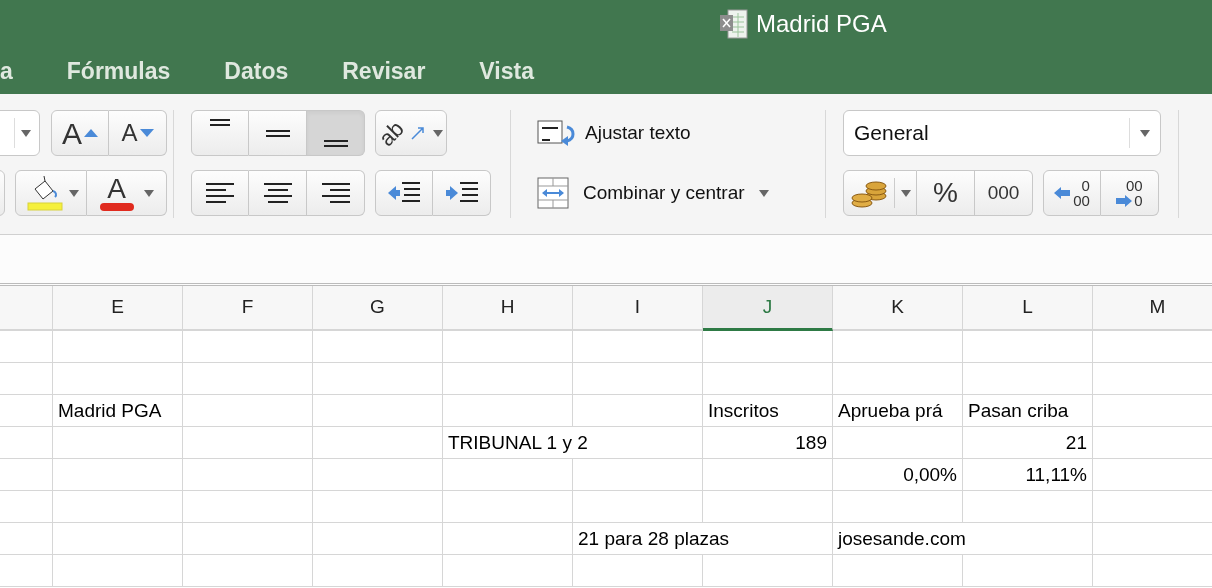  Describe the element at coordinates (1072, 193) in the screenshot. I see `increase-decimal-button: 0 00` at that location.